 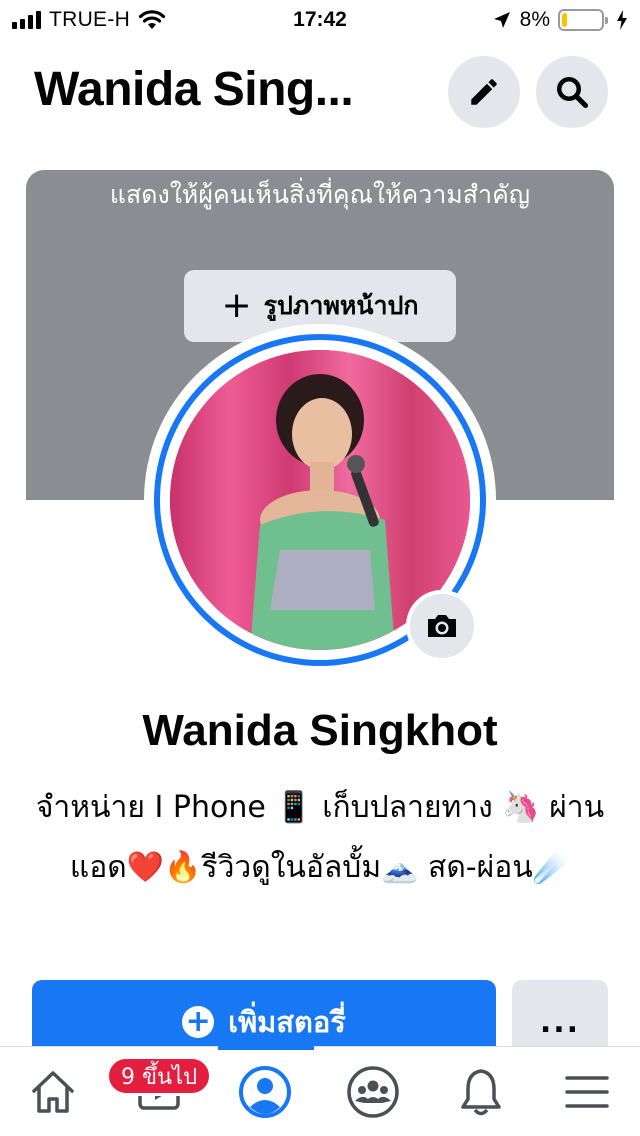 I want to click on tab-groups, so click(x=373, y=1091).